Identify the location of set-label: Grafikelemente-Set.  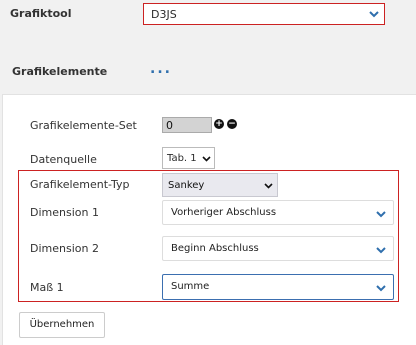
(83, 125).